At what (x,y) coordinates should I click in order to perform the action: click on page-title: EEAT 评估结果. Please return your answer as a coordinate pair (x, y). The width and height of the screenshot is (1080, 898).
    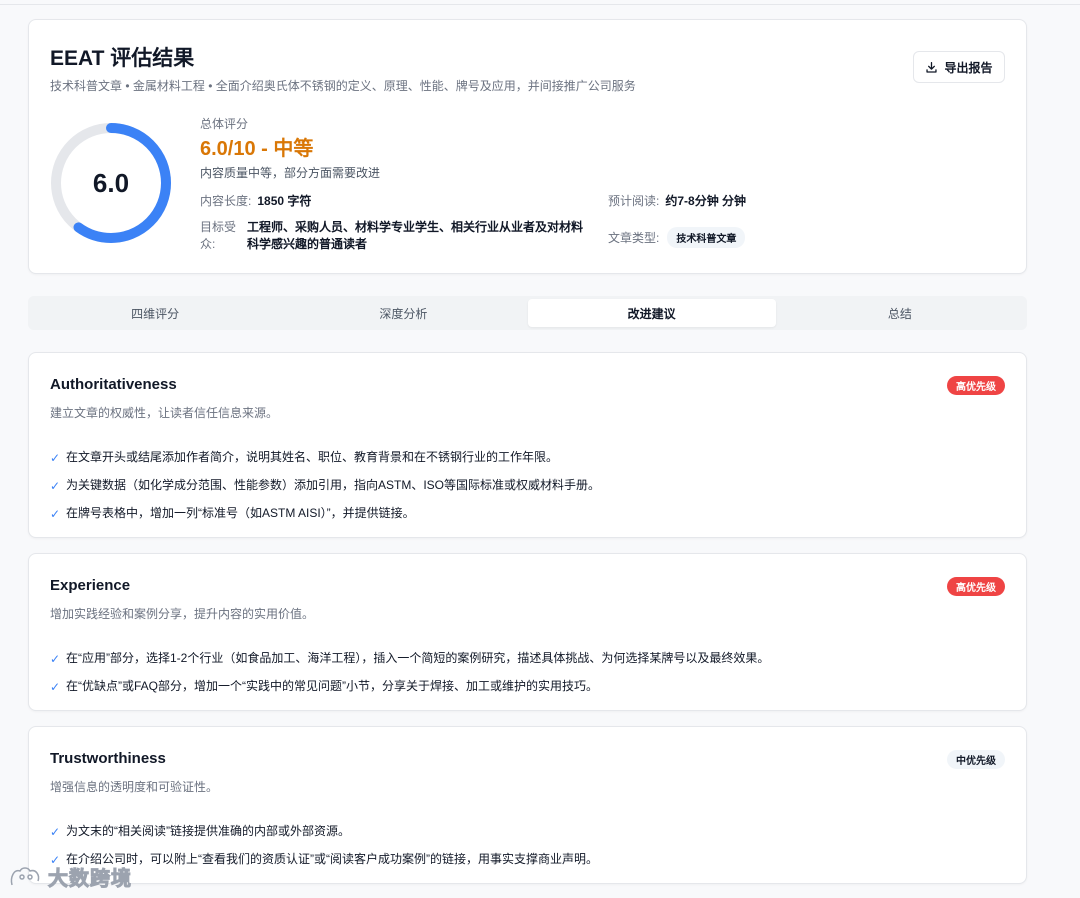
    Looking at the image, I should click on (122, 58).